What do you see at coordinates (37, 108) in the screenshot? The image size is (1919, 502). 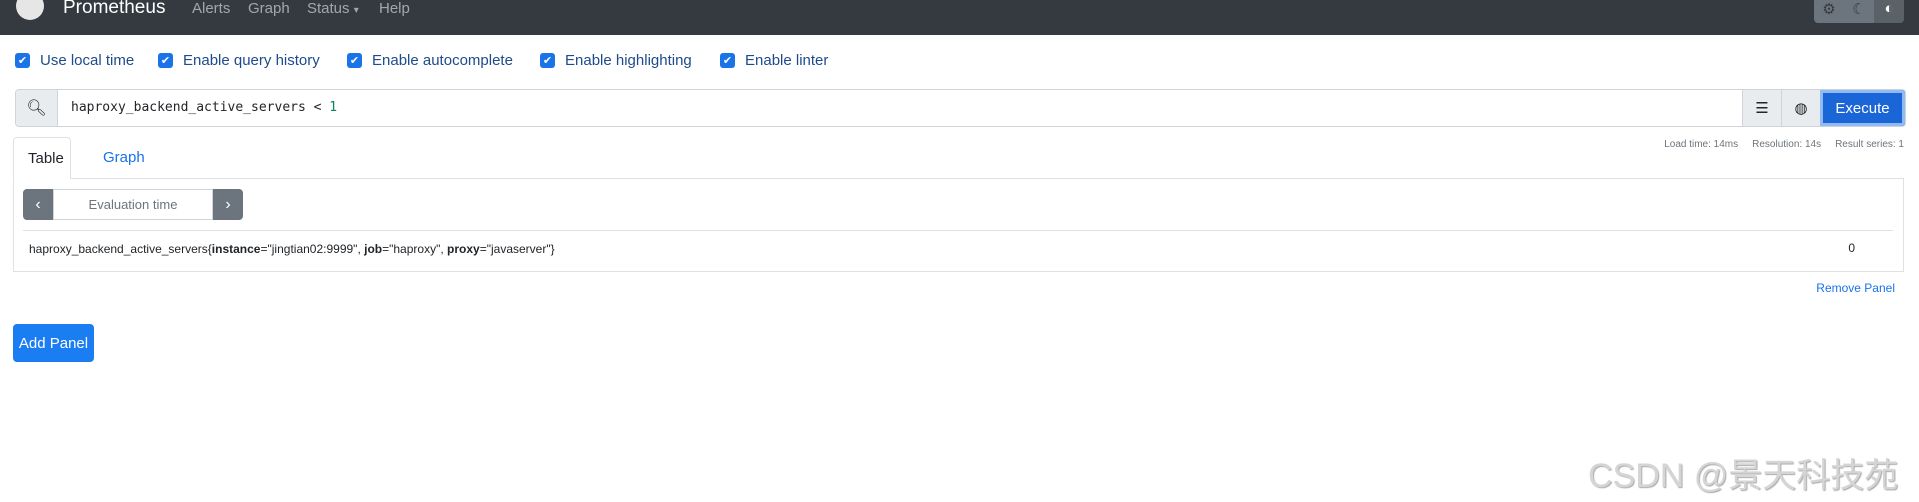 I see `search-icon: 🔍︎` at bounding box center [37, 108].